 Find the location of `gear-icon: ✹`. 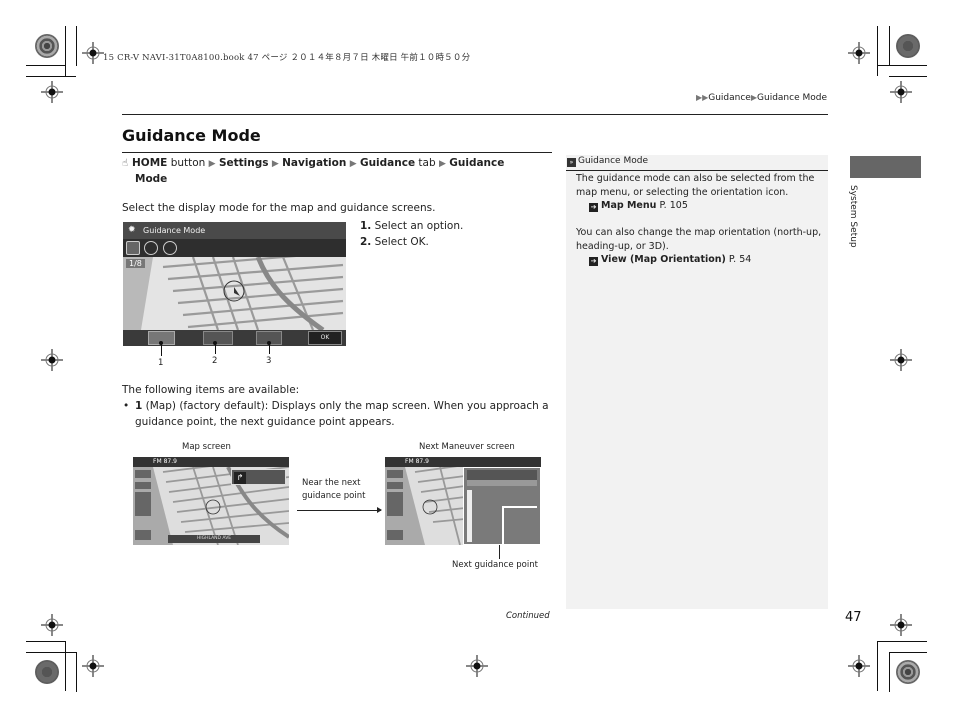

gear-icon: ✹ is located at coordinates (132, 230).